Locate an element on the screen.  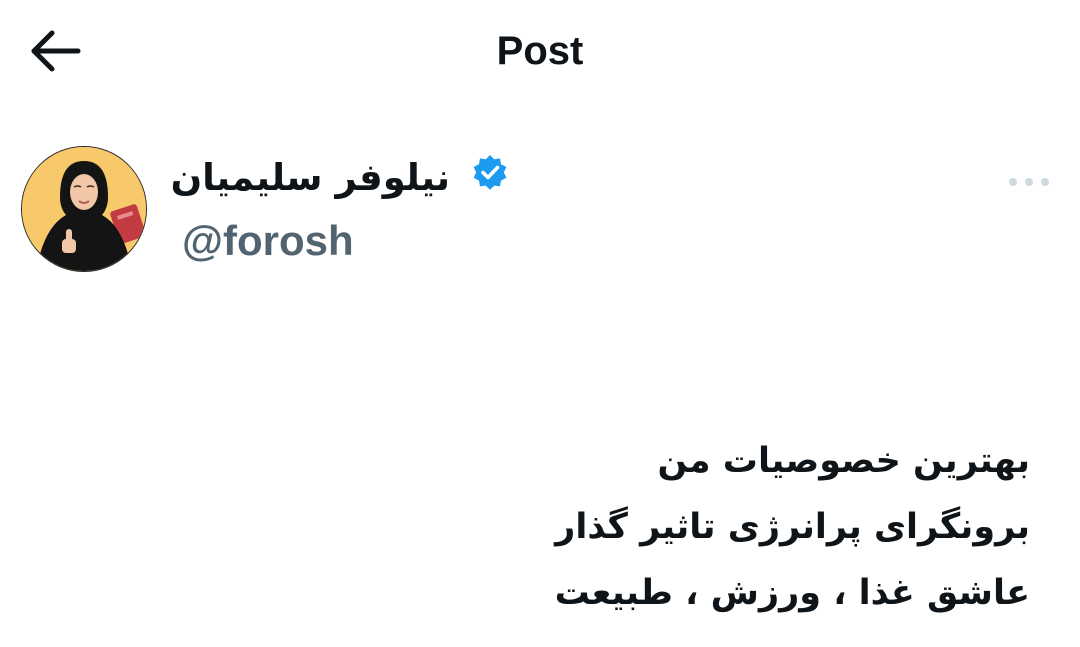
author-handle: @forosh is located at coordinates (268, 241).